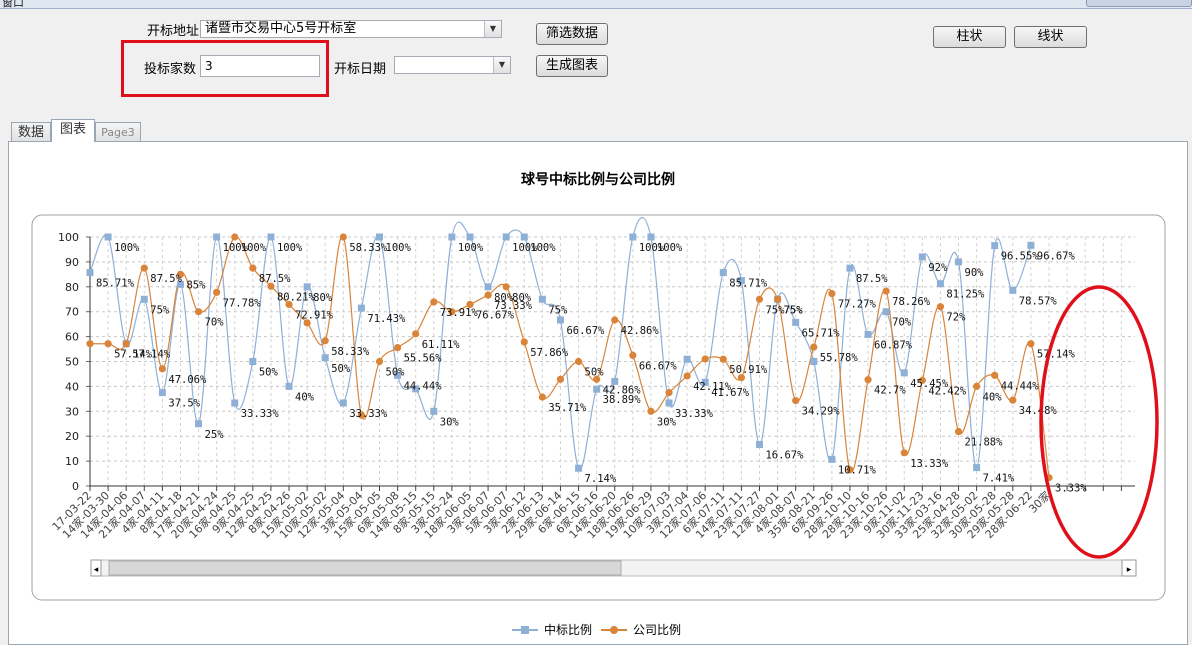 Image resolution: width=1192 pixels, height=645 pixels. Describe the element at coordinates (68, 237) in the screenshot. I see `y-tick-label: 100` at that location.